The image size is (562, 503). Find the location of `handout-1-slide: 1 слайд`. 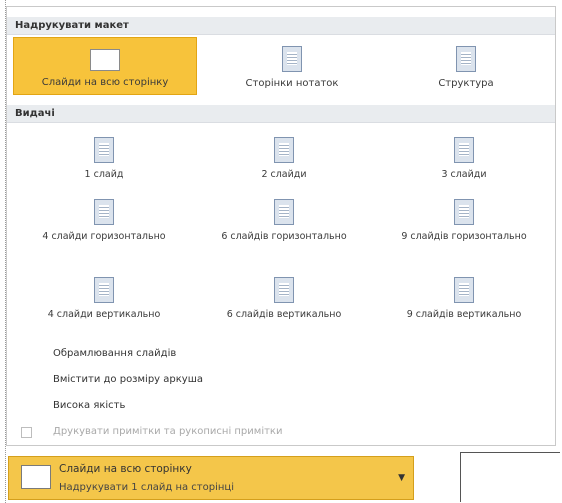

handout-1-slide: 1 слайд is located at coordinates (104, 156).